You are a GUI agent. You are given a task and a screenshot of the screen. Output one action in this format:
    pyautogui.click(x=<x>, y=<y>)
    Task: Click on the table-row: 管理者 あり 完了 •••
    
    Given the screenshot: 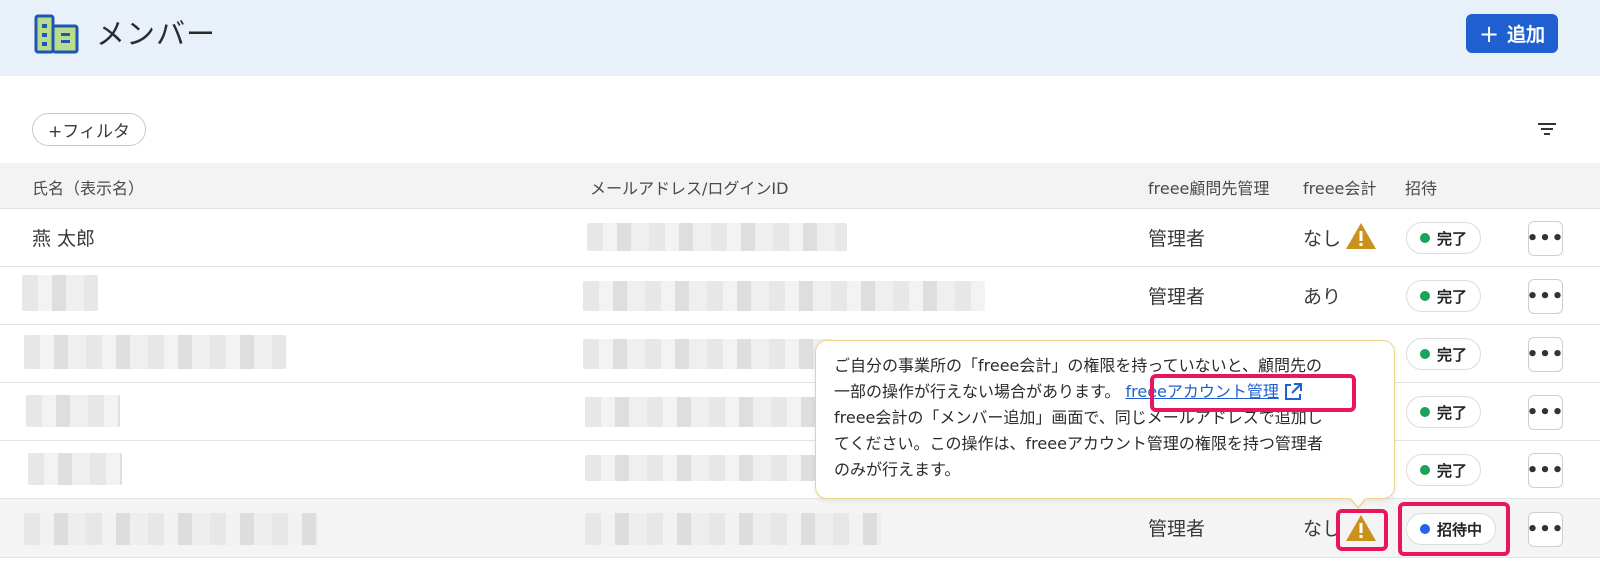 What is the action you would take?
    pyautogui.click(x=800, y=296)
    